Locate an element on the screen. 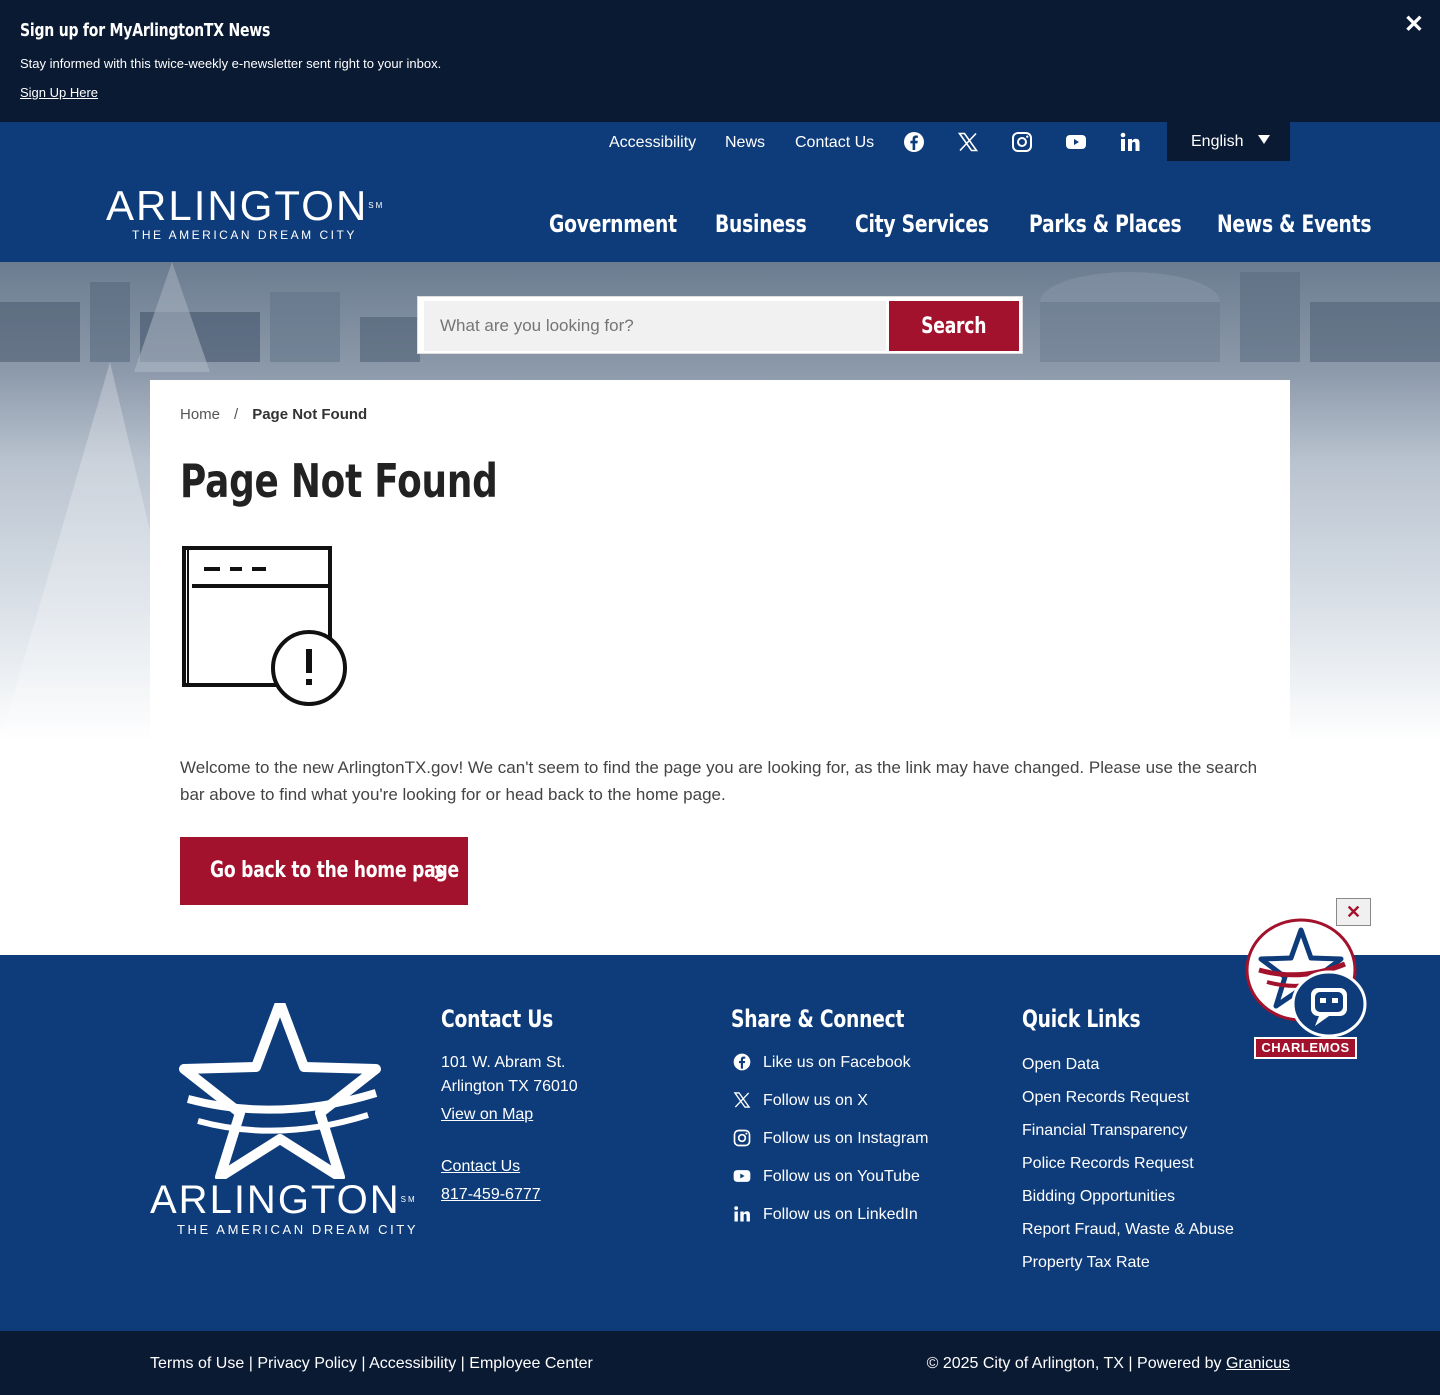 This screenshot has width=1440, height=1395. chevron-right-icon is located at coordinates (439, 872).